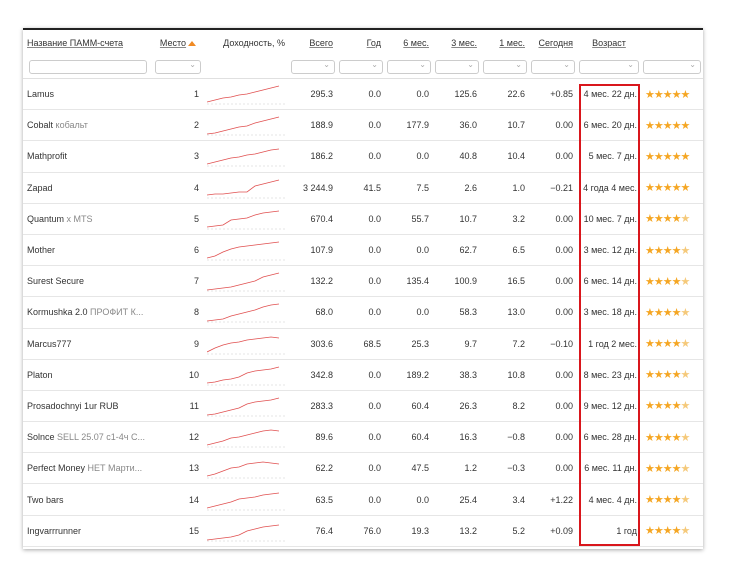  I want to click on year-cell: 68.5, so click(361, 344).